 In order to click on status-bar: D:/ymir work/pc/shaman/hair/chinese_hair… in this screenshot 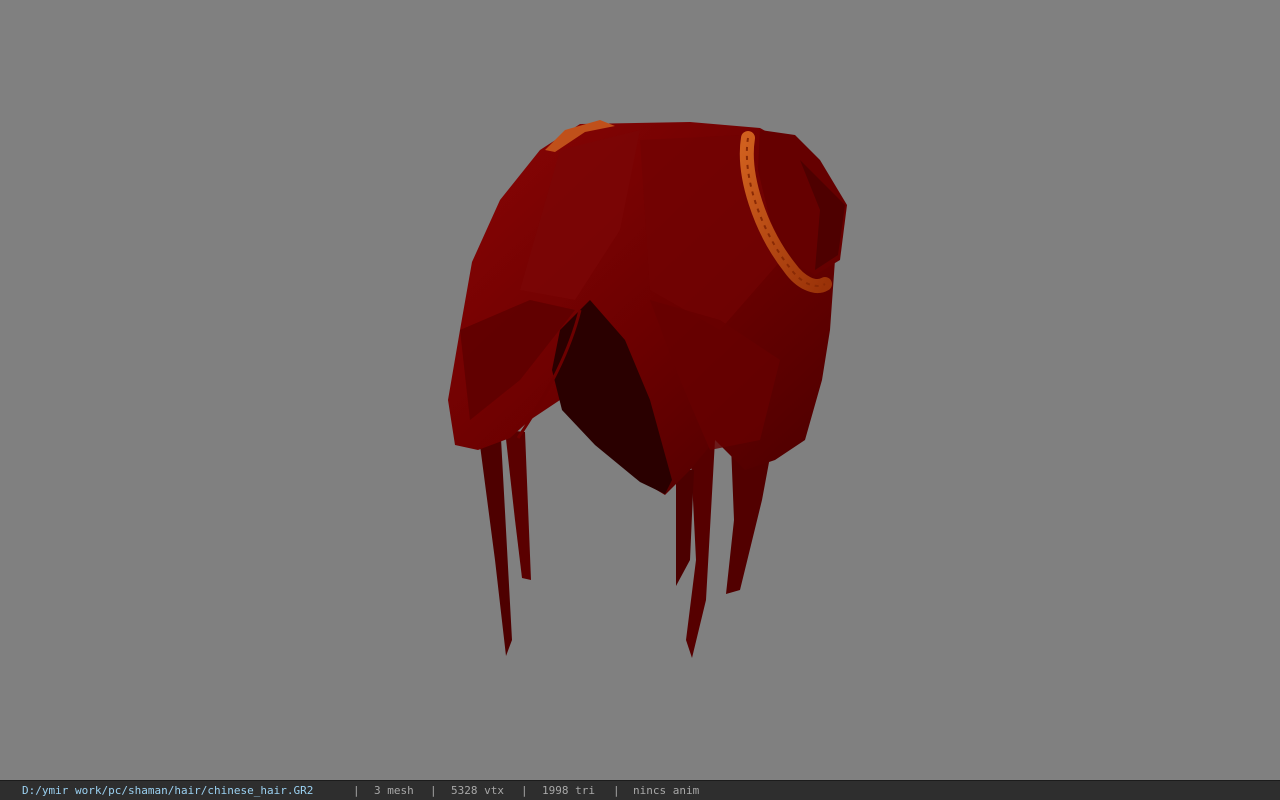, I will do `click(640, 790)`.